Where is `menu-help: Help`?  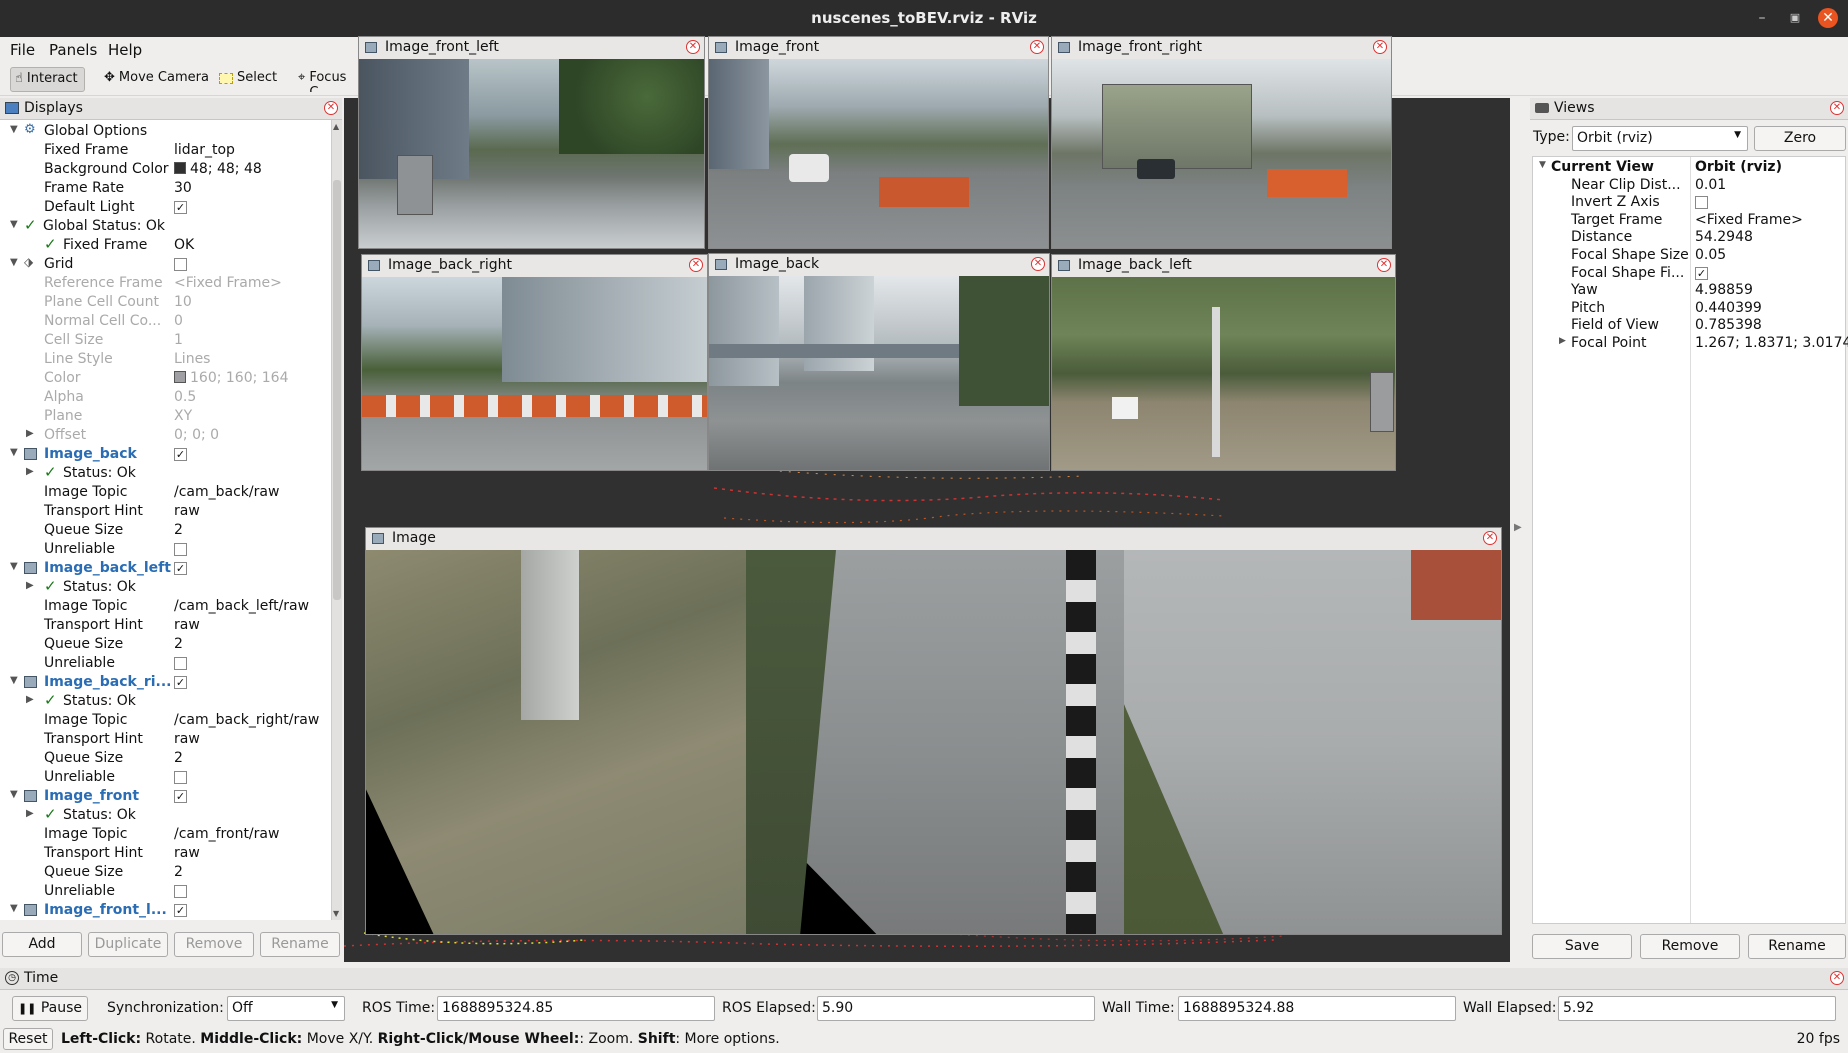 menu-help: Help is located at coordinates (125, 50).